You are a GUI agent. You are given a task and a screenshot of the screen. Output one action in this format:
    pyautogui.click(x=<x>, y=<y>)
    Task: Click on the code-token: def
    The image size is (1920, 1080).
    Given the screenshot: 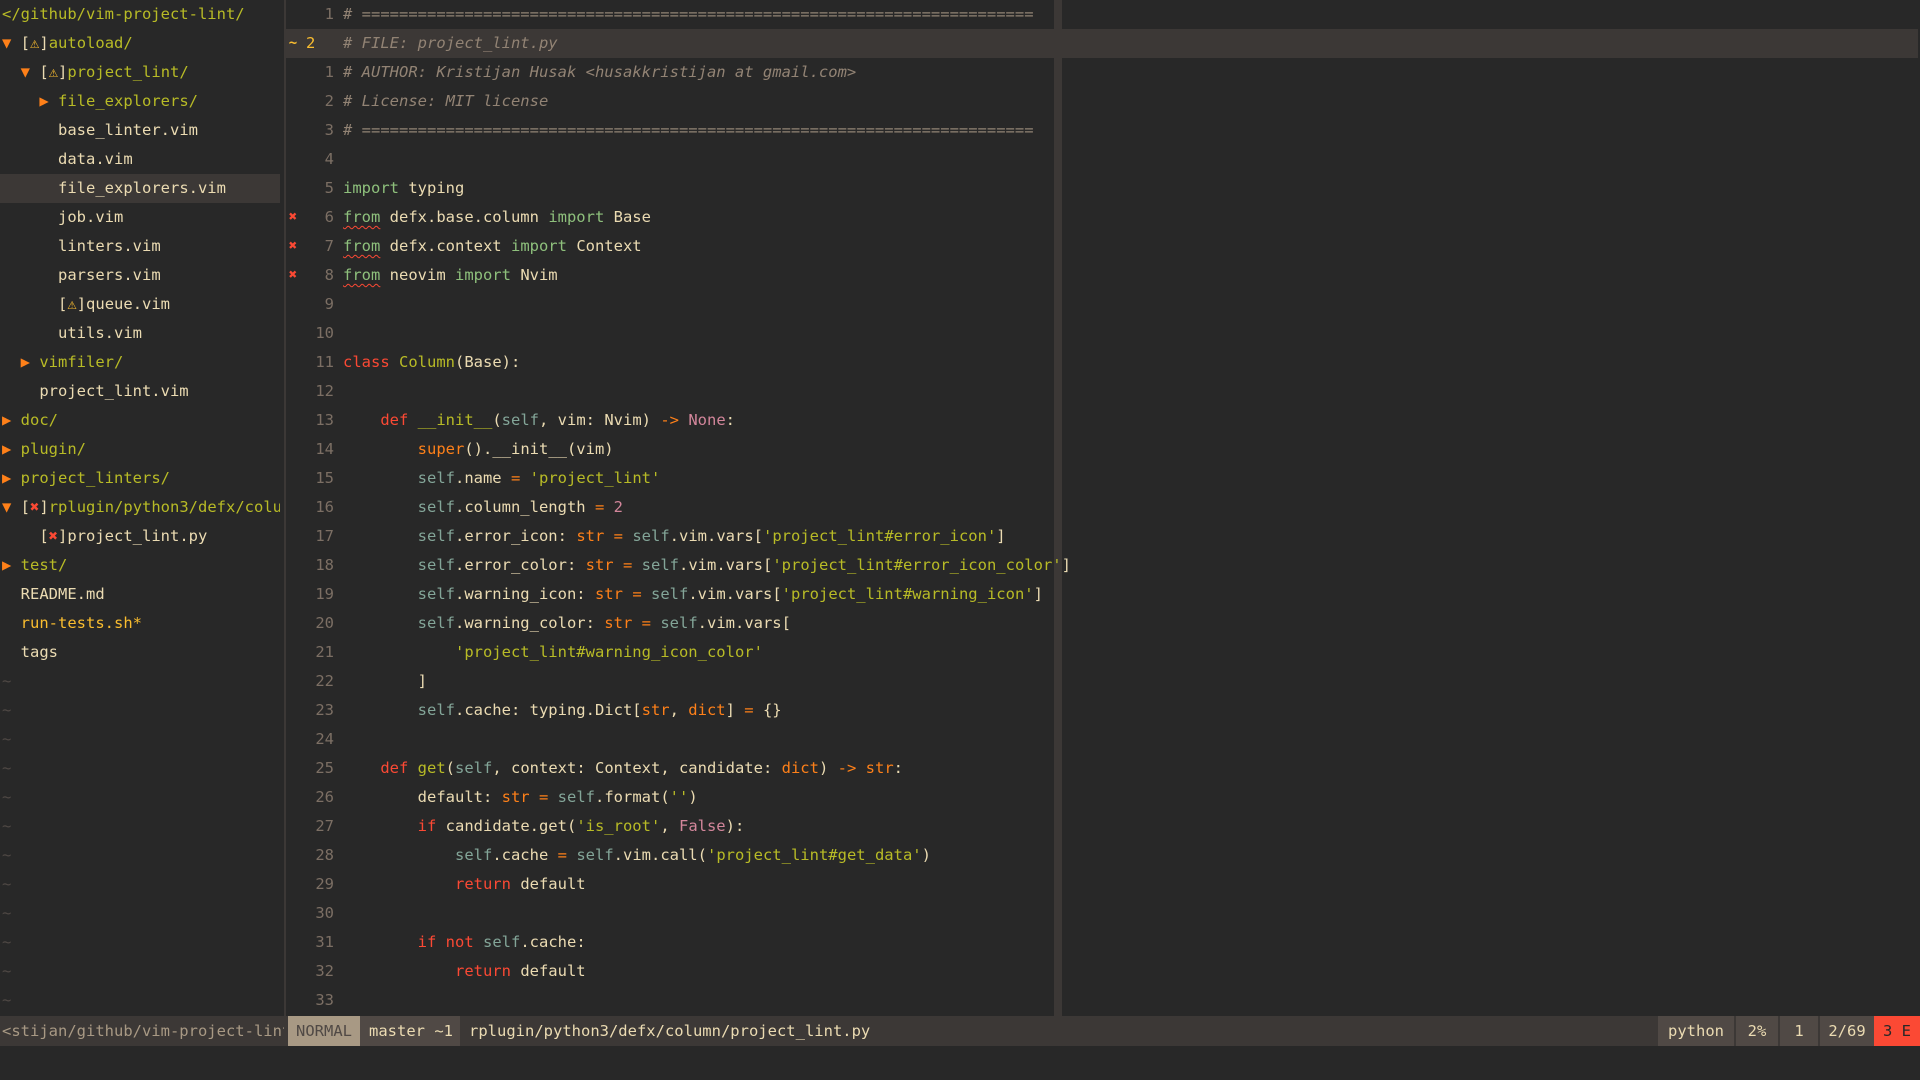 What is the action you would take?
    pyautogui.click(x=394, y=768)
    